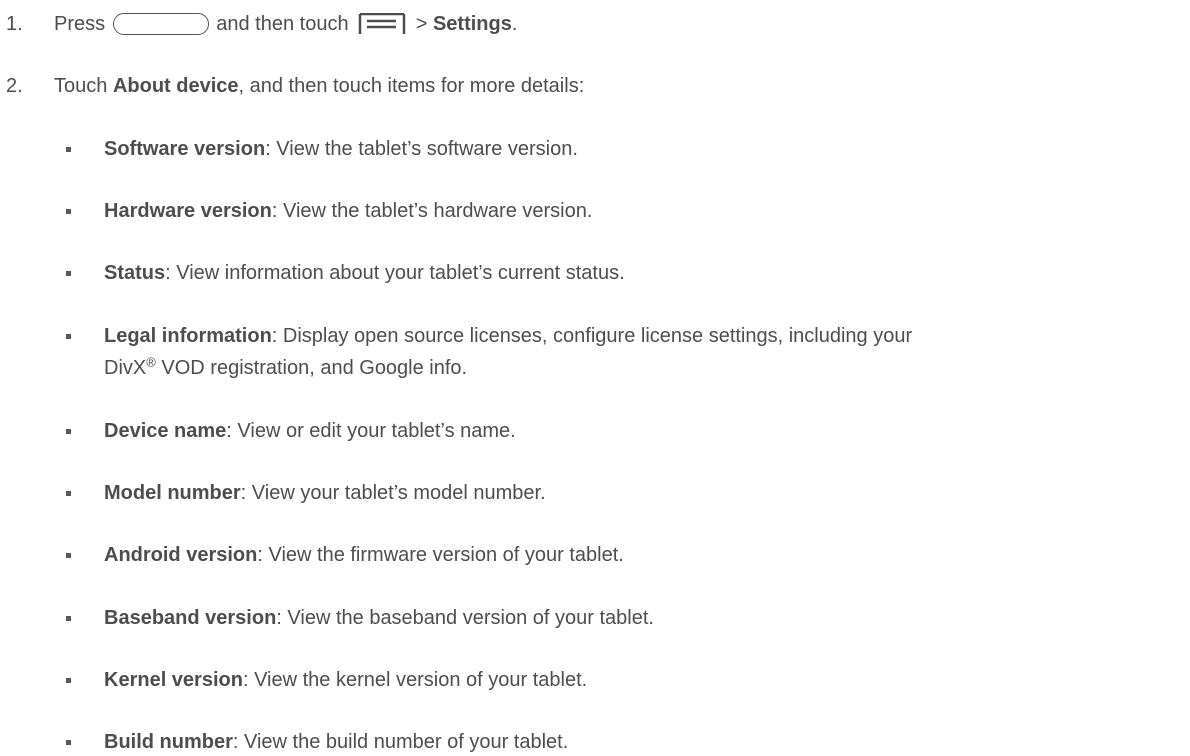 Image resolution: width=1190 pixels, height=756 pixels. Describe the element at coordinates (382, 26) in the screenshot. I see `menu-key-icon` at that location.